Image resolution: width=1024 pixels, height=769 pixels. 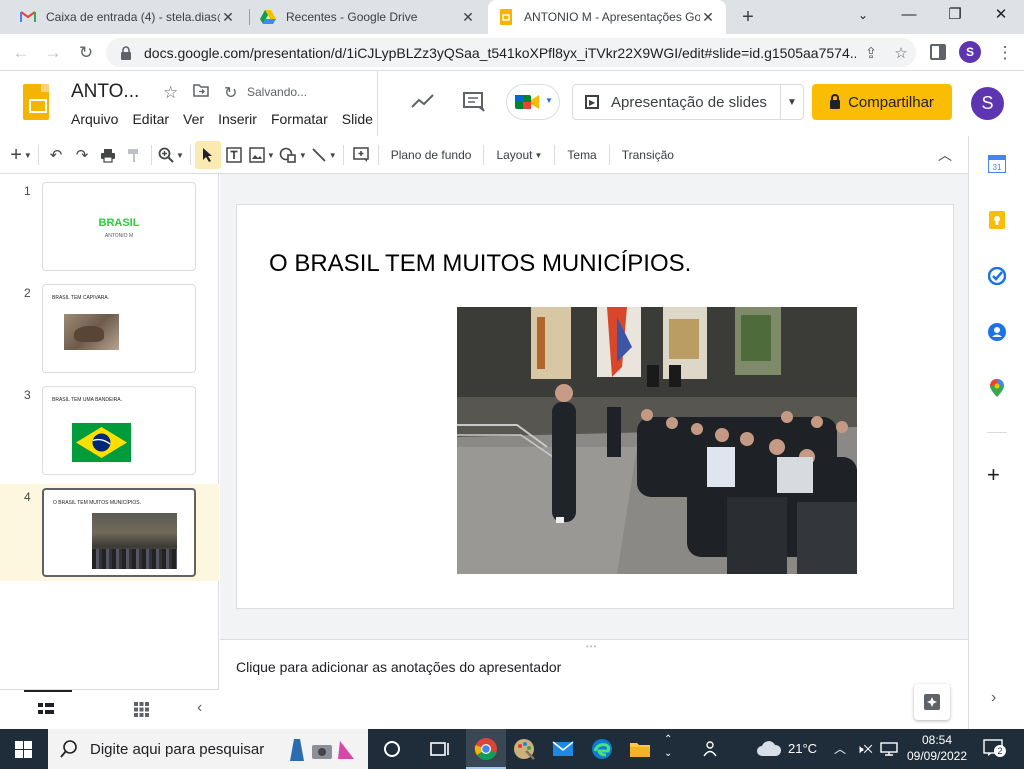 What do you see at coordinates (357, 119) in the screenshot?
I see `menu-slide: Slide` at bounding box center [357, 119].